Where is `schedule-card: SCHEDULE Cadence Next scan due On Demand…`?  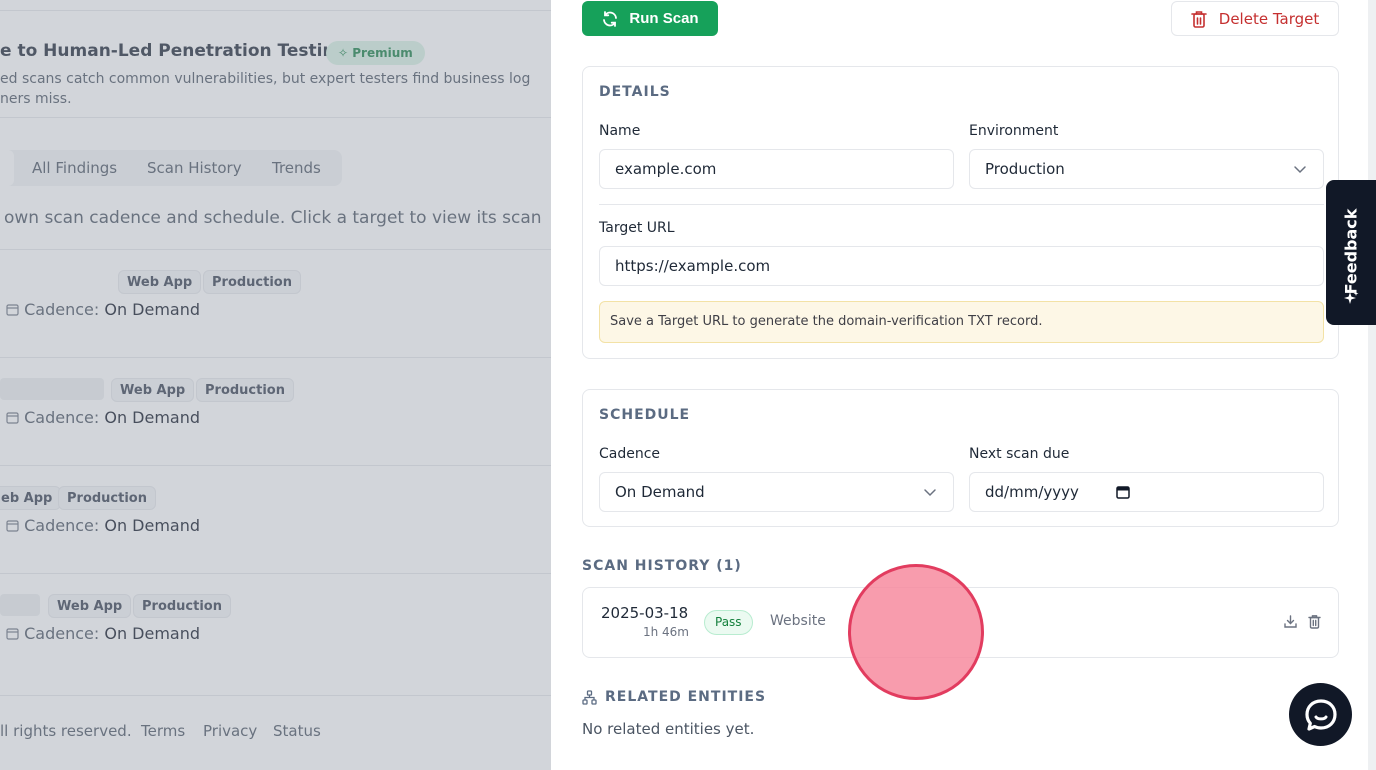
schedule-card: SCHEDULE Cadence Next scan due On Demand… is located at coordinates (960, 458).